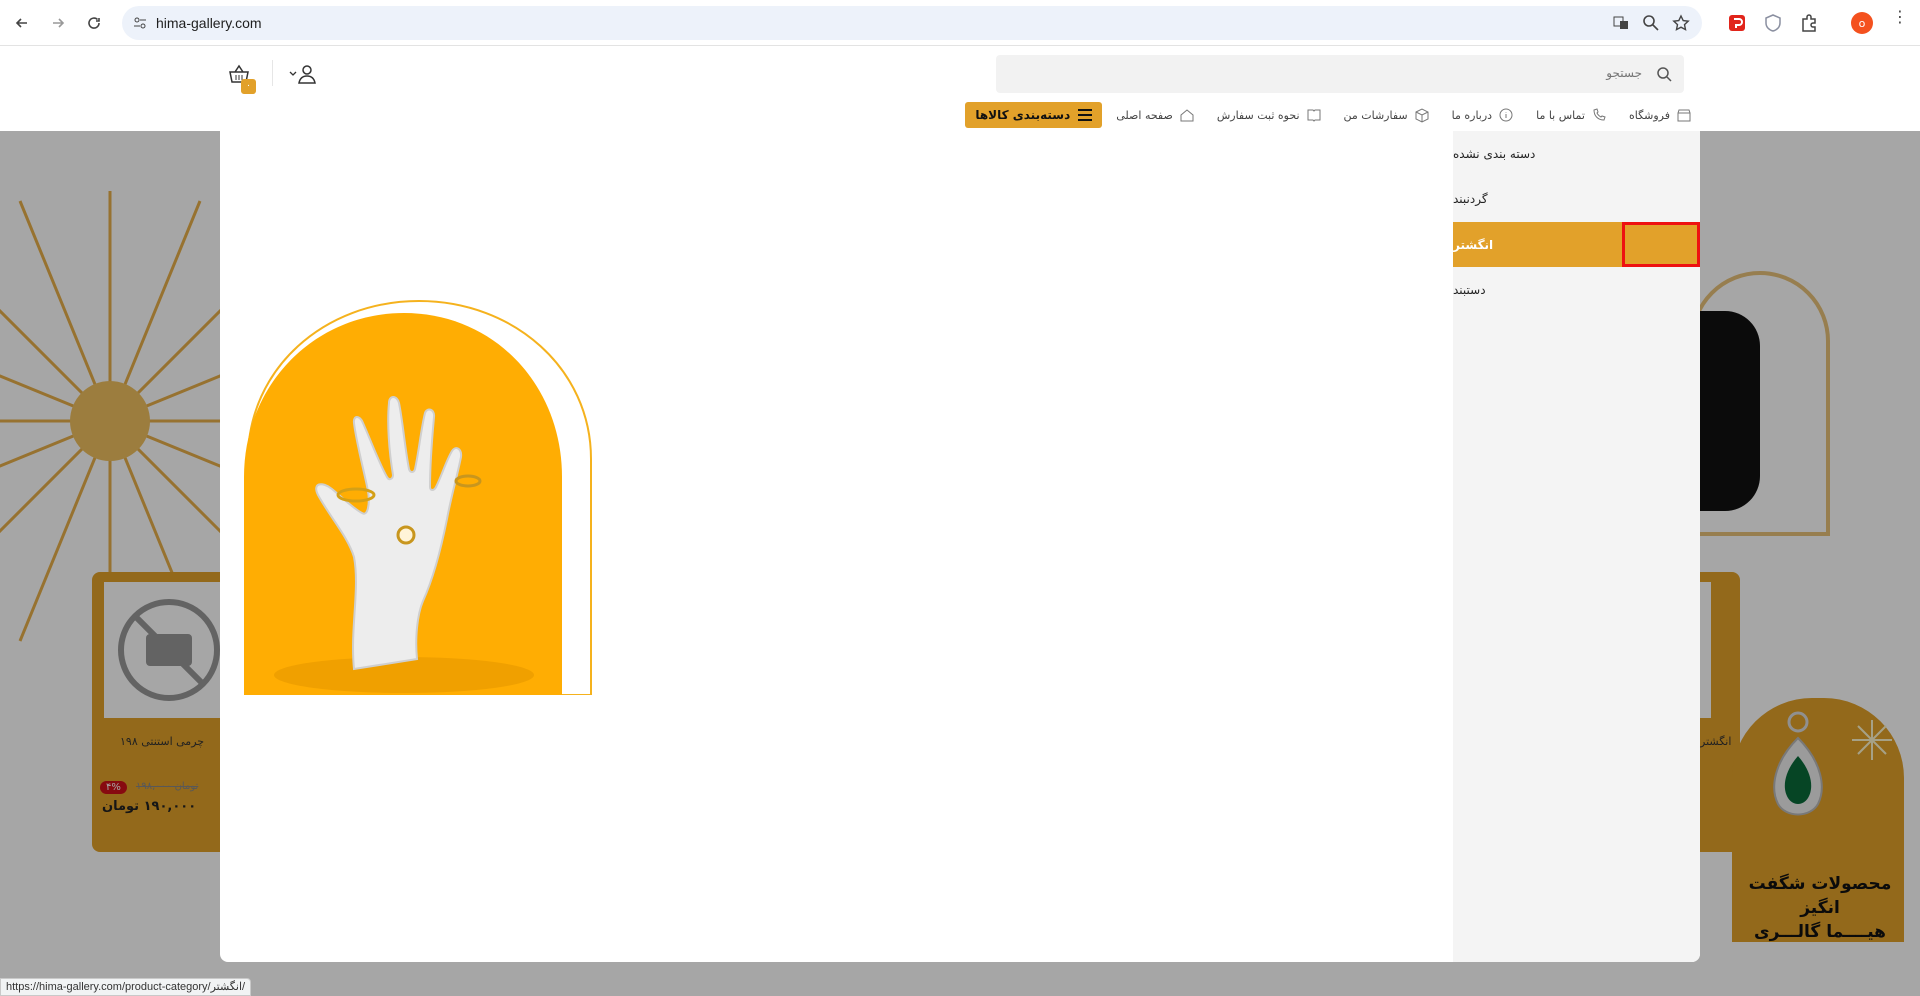 This screenshot has width=1920, height=996. Describe the element at coordinates (1900, 20) in the screenshot. I see `menu-dots-icon: ⋮` at that location.